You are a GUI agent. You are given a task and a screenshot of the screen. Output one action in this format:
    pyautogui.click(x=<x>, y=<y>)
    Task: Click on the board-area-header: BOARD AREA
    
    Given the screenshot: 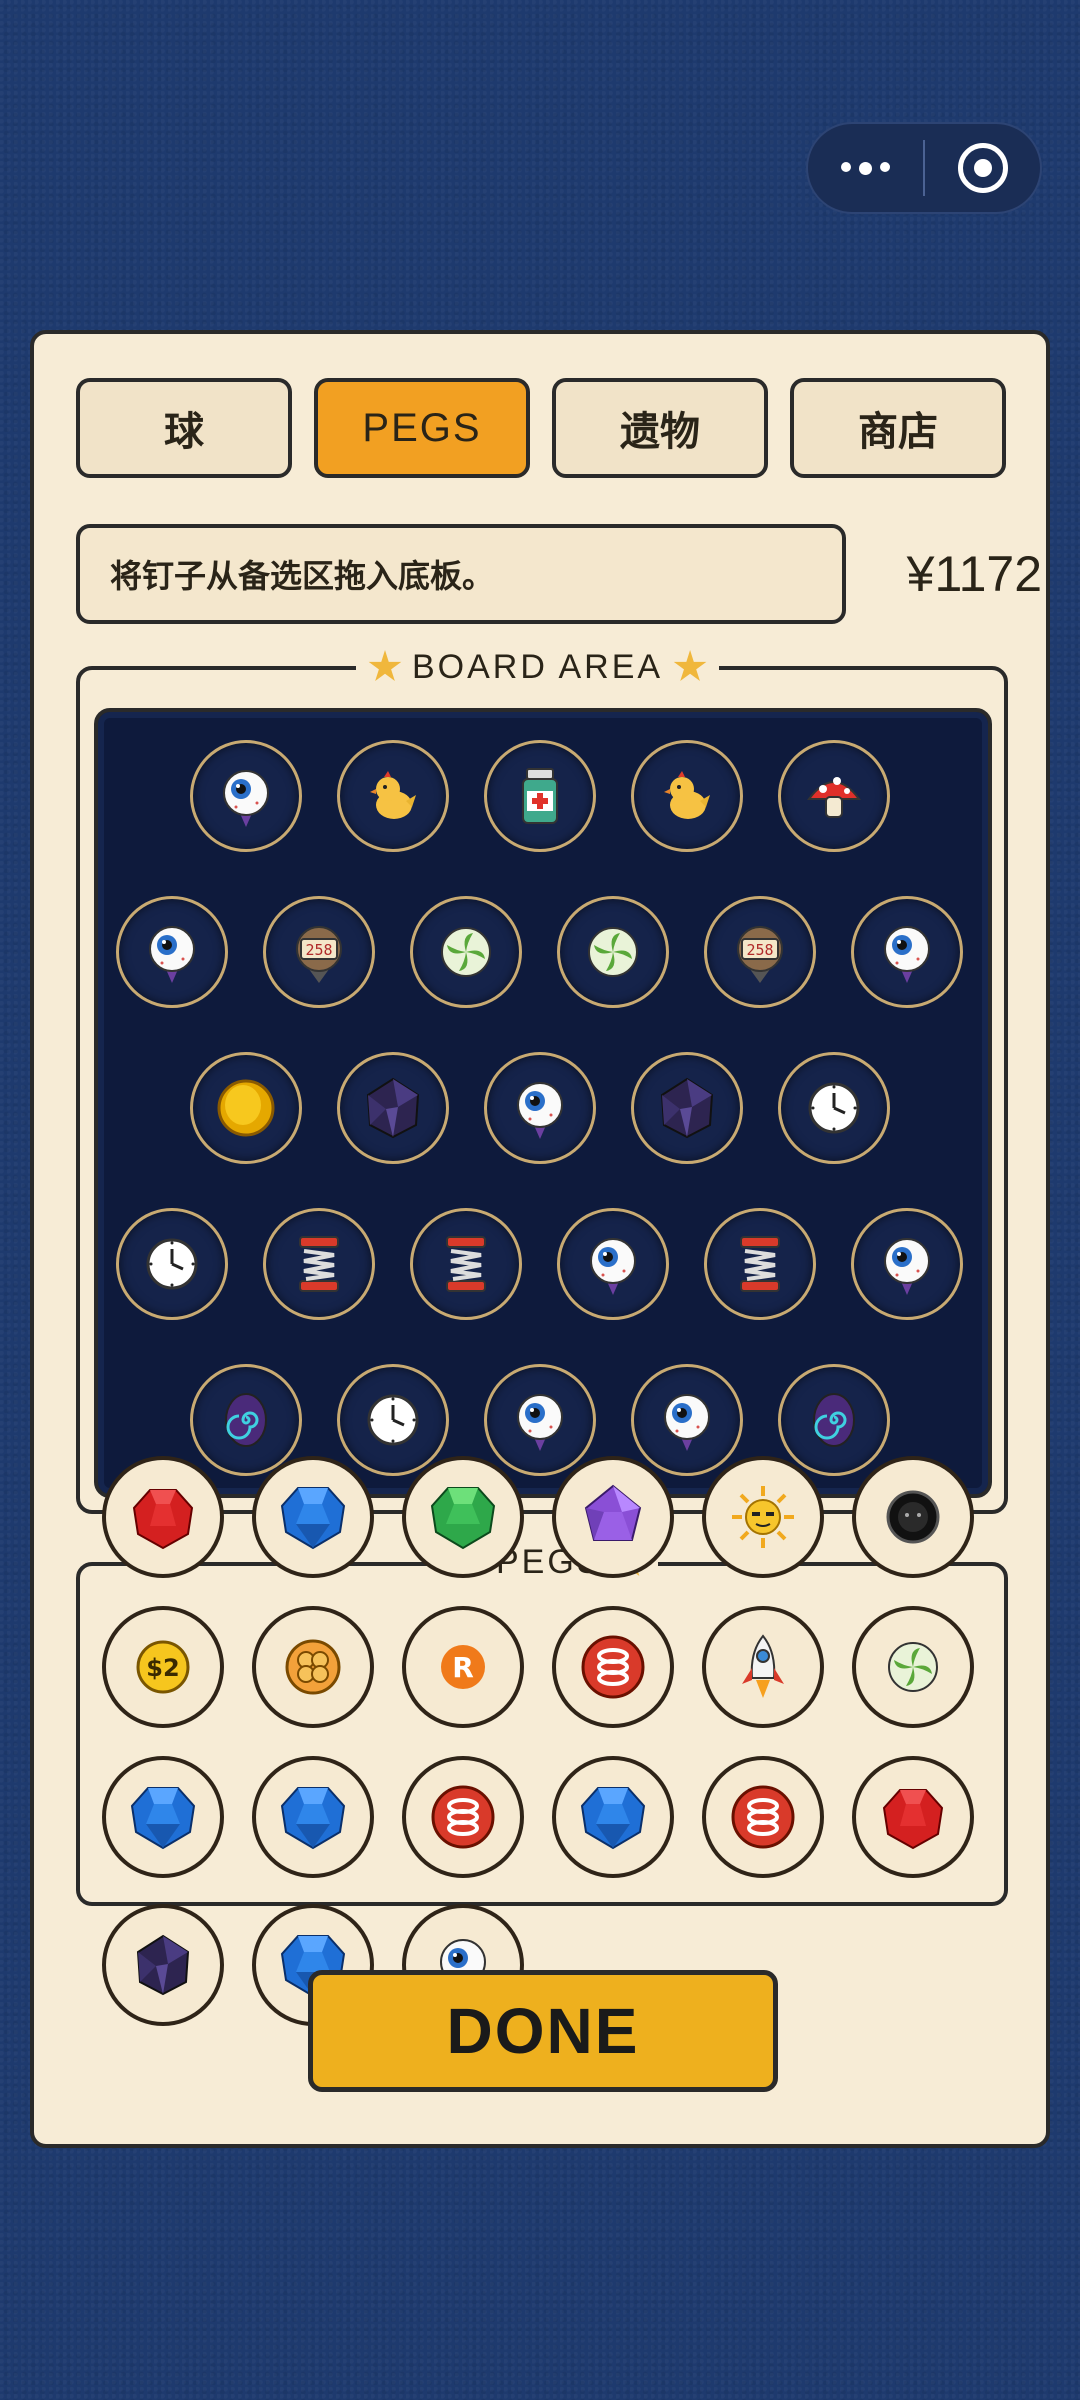 What is the action you would take?
    pyautogui.click(x=538, y=667)
    